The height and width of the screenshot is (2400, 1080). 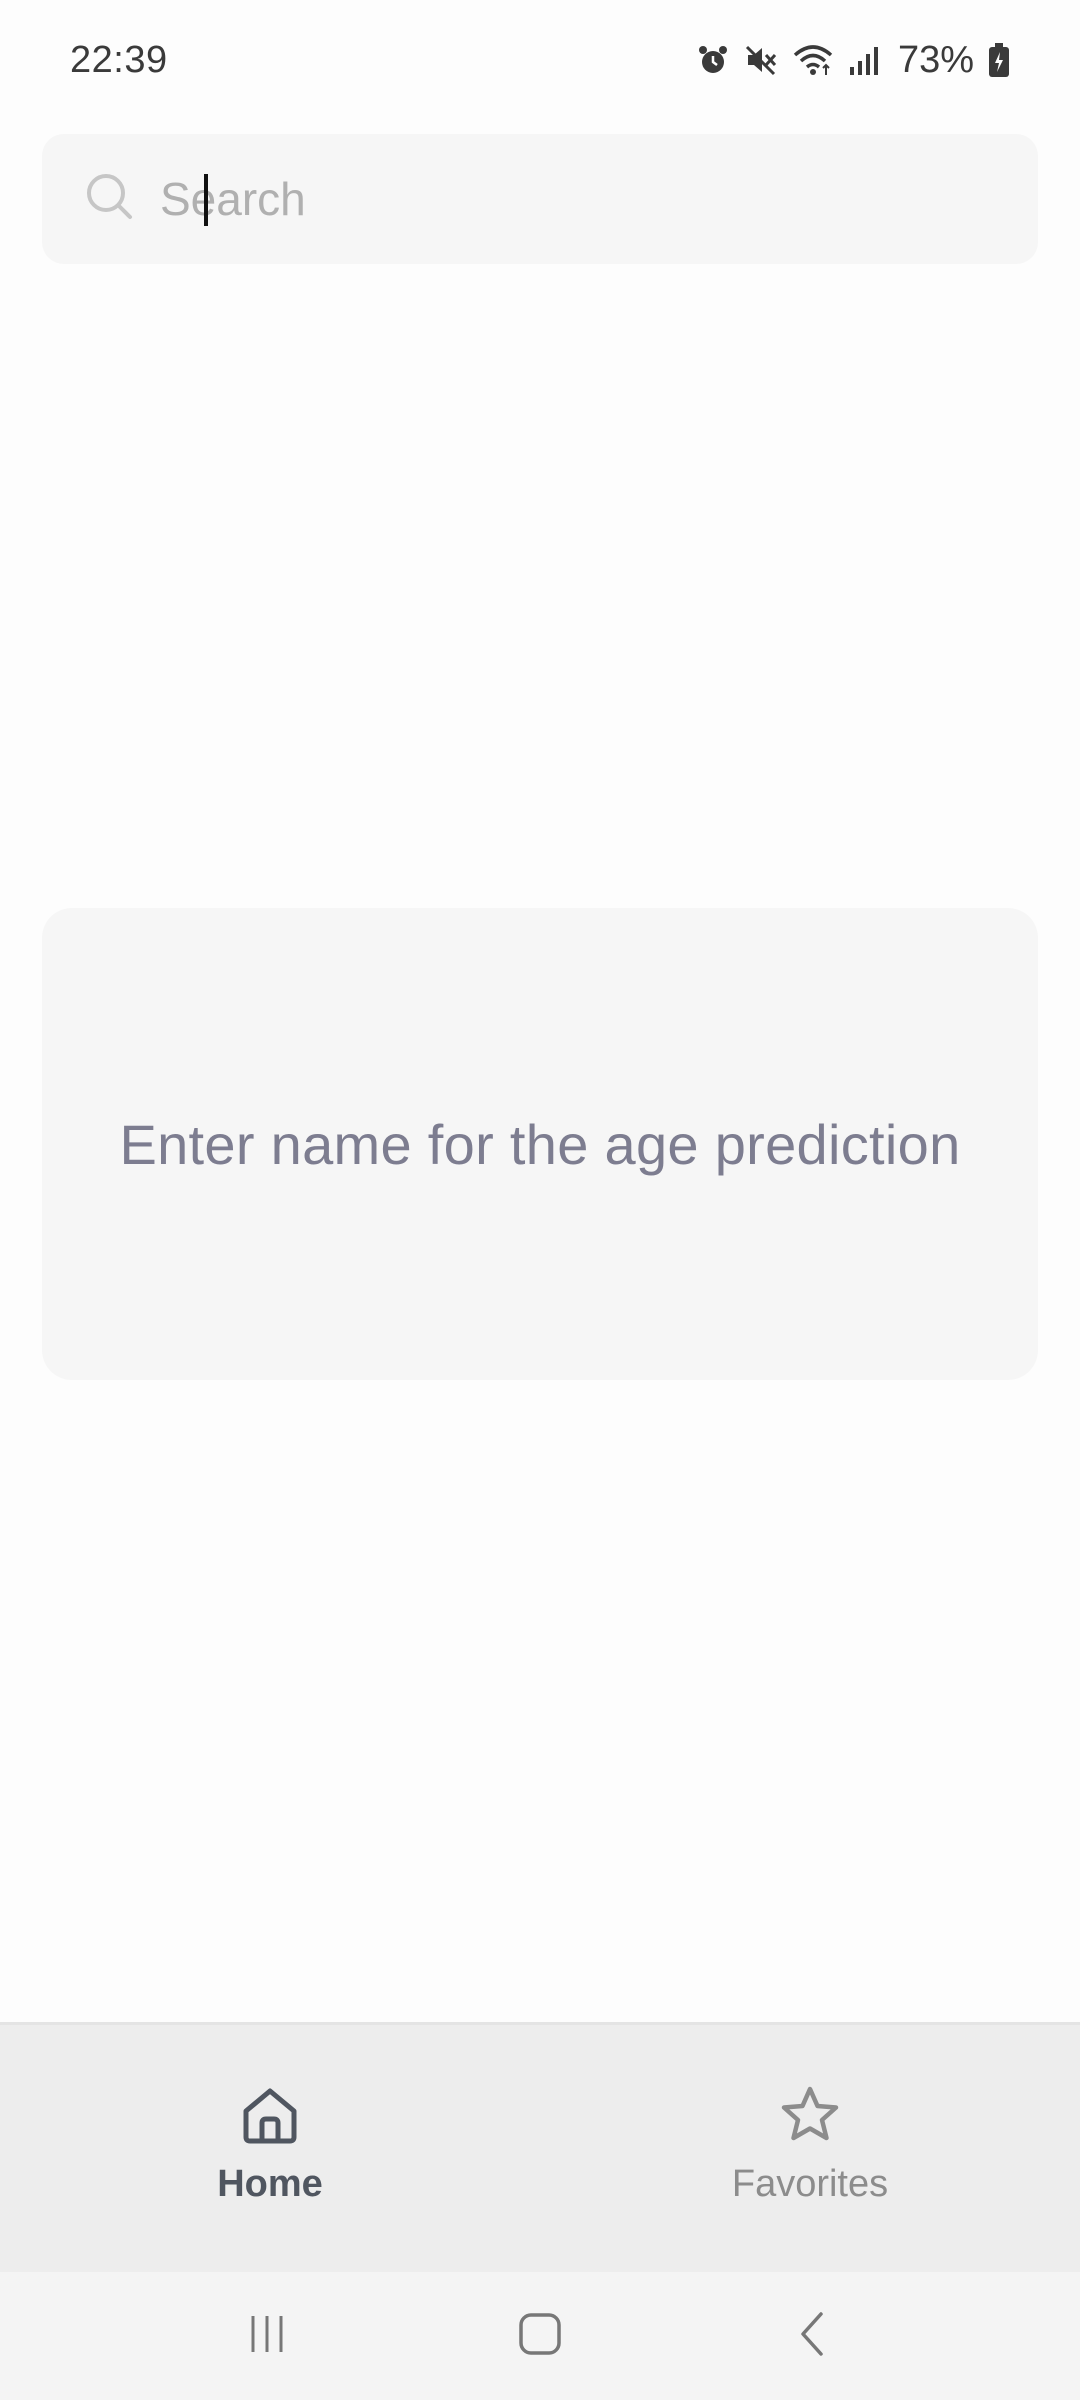 I want to click on system-navigation-bar, so click(x=540, y=2336).